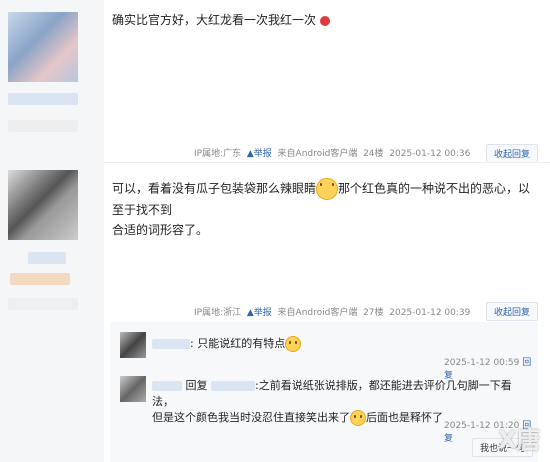 The height and width of the screenshot is (462, 550). Describe the element at coordinates (373, 313) in the screenshot. I see `floor: 27楼` at that location.